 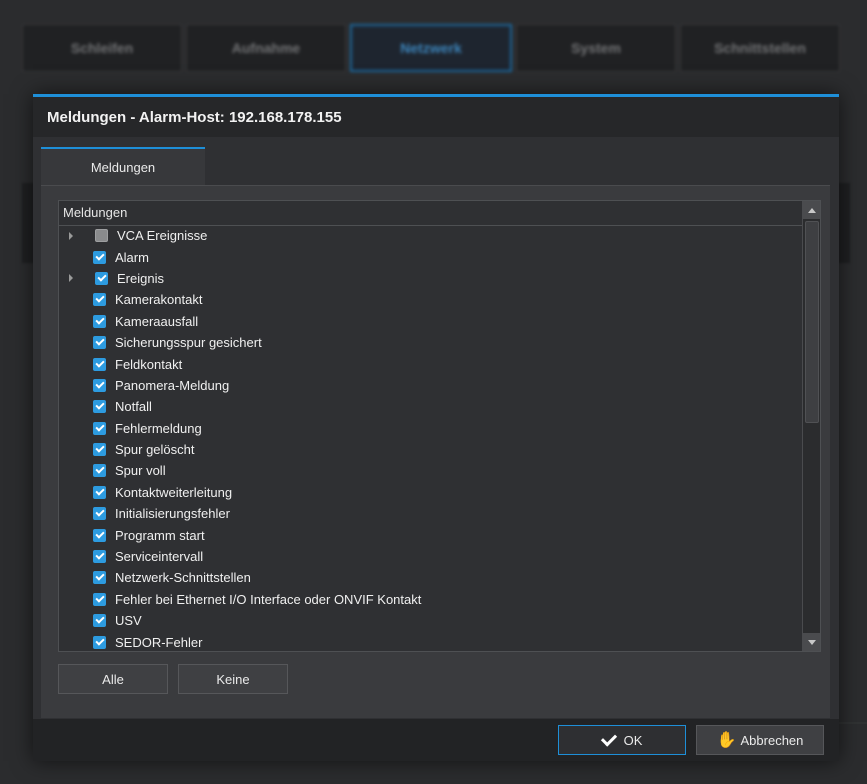 What do you see at coordinates (436, 740) in the screenshot?
I see `dialog-footer: OK ✋ Abbrechen` at bounding box center [436, 740].